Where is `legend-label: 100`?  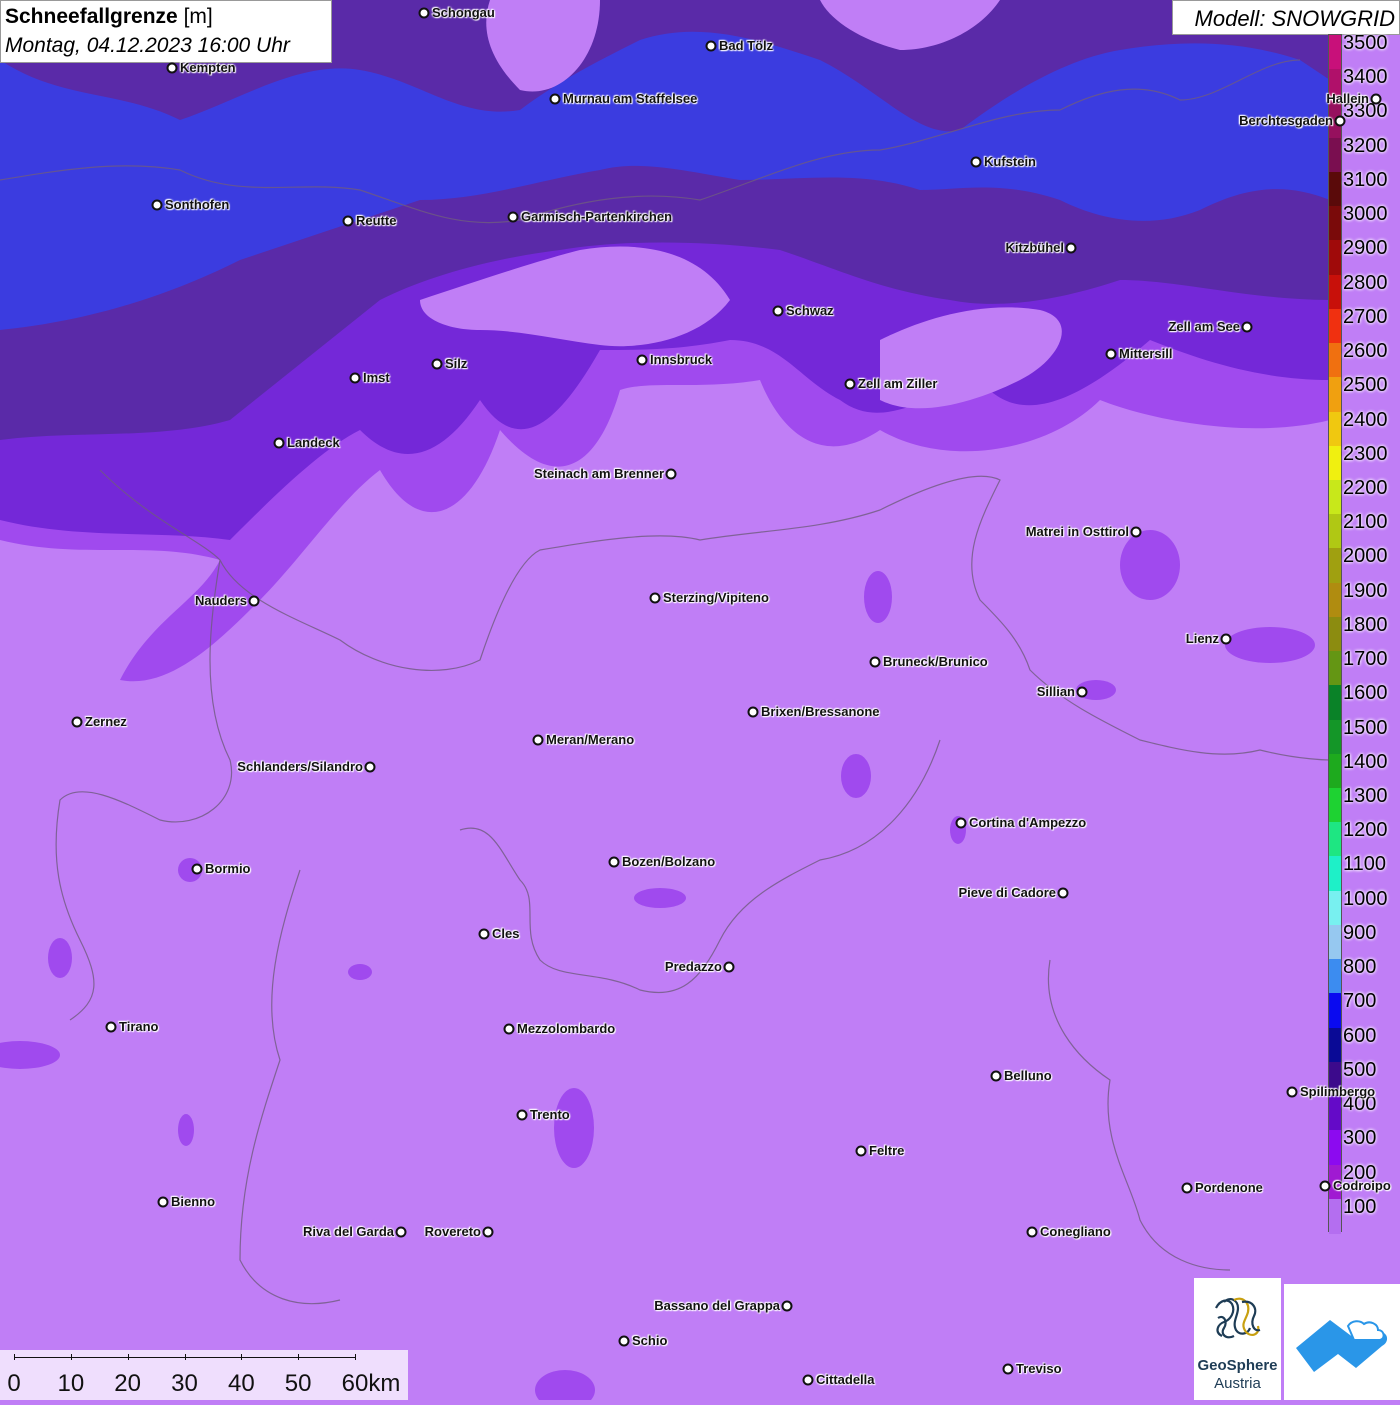 legend-label: 100 is located at coordinates (1360, 1206).